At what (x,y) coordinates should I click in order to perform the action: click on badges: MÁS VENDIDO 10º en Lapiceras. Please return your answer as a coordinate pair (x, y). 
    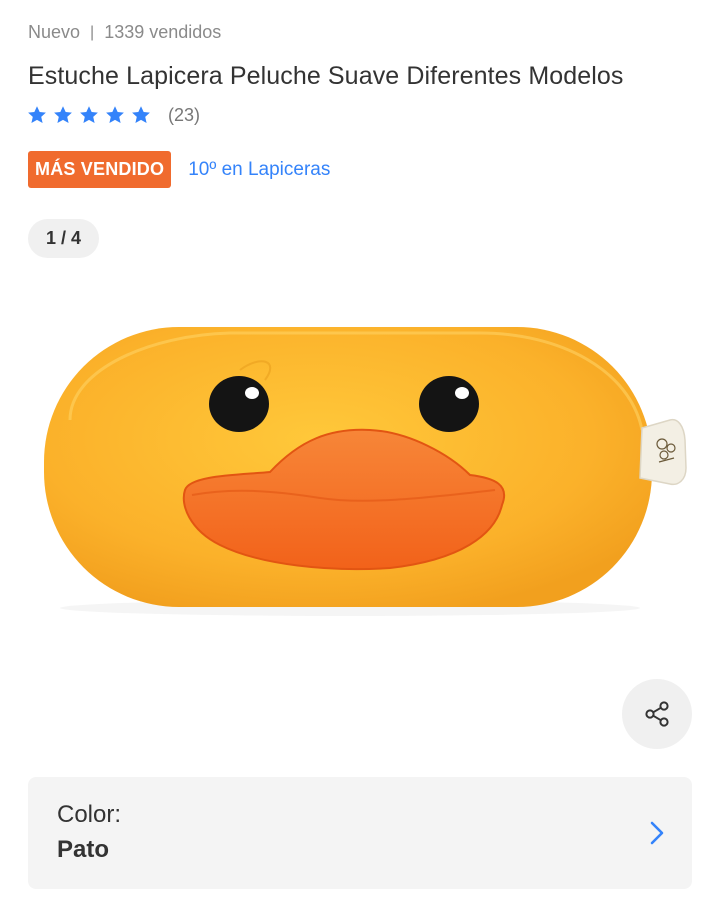
    Looking at the image, I should click on (179, 169).